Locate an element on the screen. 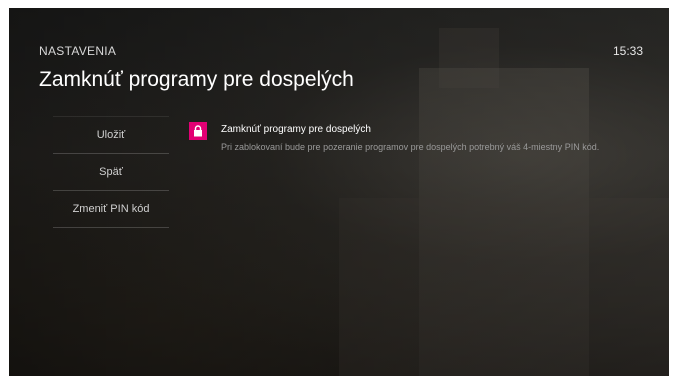 The height and width of the screenshot is (385, 678). page-title: Zamknúť programy pre dospelých is located at coordinates (196, 79).